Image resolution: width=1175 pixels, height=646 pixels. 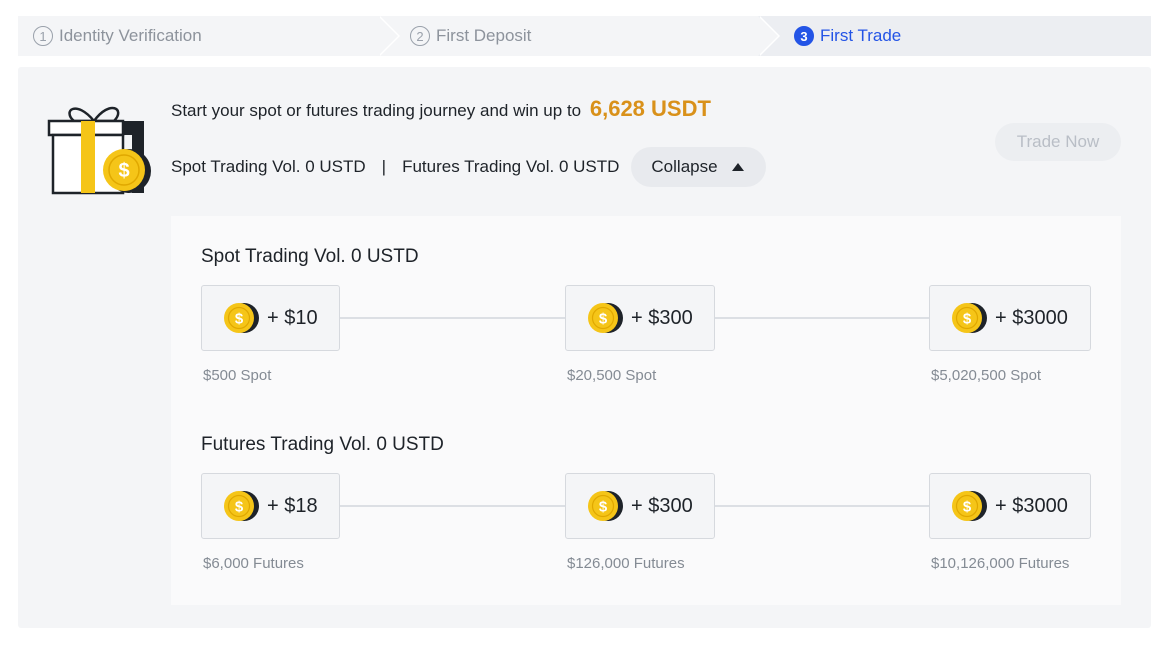 What do you see at coordinates (1000, 563) in the screenshot?
I see `futures-tier-3-requirement: $10,126,000 Futures` at bounding box center [1000, 563].